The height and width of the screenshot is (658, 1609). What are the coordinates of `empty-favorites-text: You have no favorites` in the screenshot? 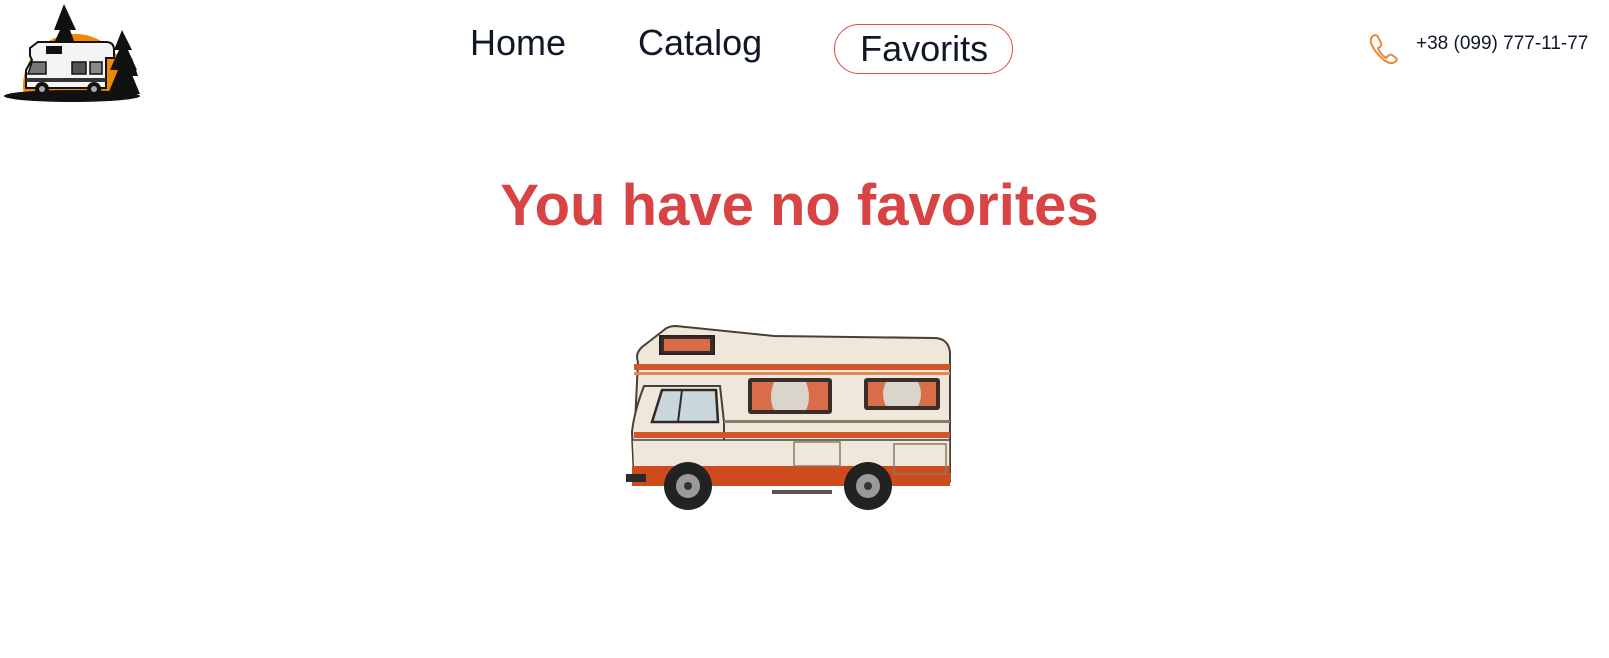 It's located at (799, 205).